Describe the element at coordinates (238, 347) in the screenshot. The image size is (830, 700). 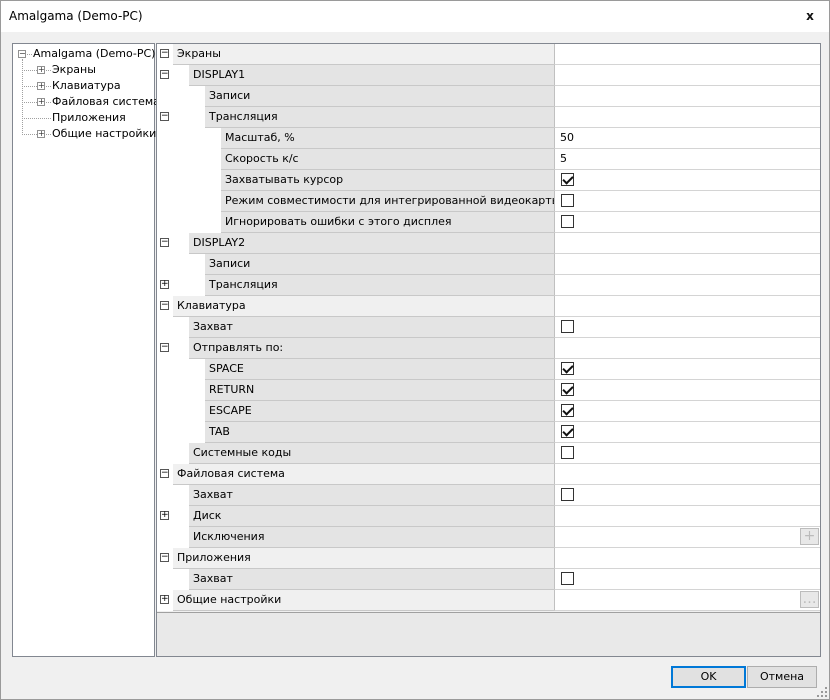
I see `property-label-text: Отправлять по:` at that location.